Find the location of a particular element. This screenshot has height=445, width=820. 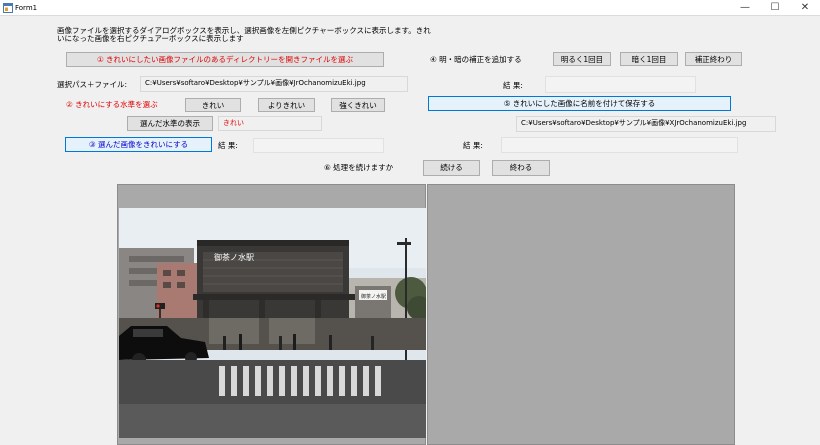

level-kirei-button: きれい is located at coordinates (213, 105).